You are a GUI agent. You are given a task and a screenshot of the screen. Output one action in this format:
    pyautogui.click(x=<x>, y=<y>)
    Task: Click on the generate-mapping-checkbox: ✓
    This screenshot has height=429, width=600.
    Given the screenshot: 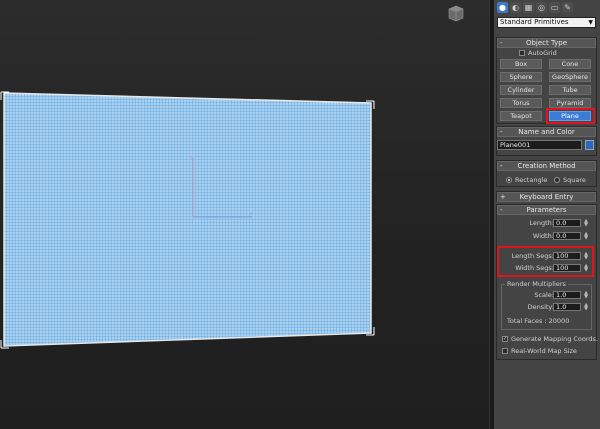 What is the action you would take?
    pyautogui.click(x=505, y=339)
    